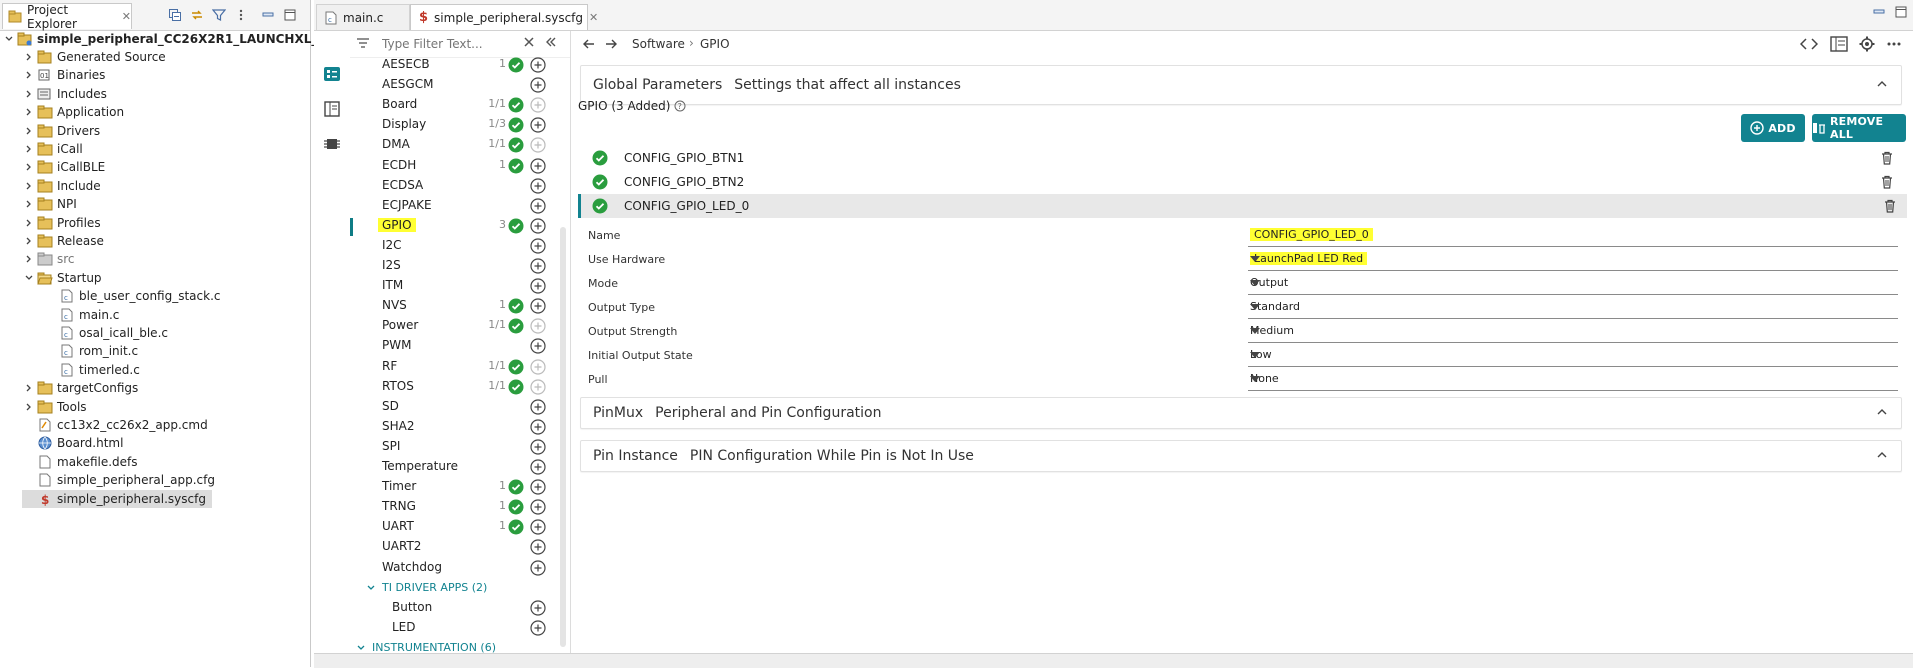 Image resolution: width=1913 pixels, height=668 pixels. I want to click on link-with-editor-icon, so click(197, 15).